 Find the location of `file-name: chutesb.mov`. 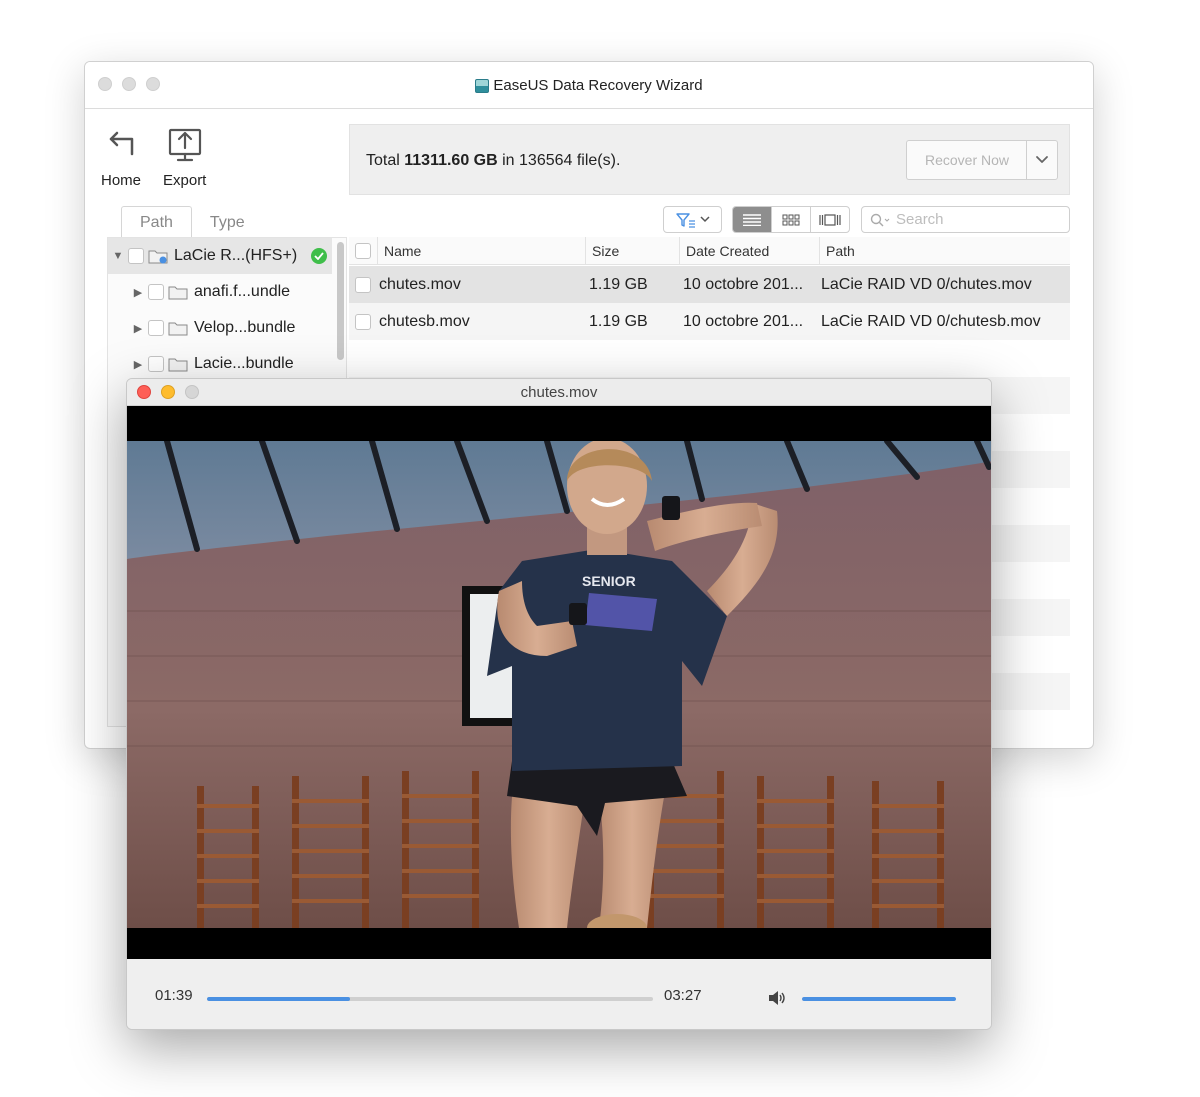

file-name: chutesb.mov is located at coordinates (424, 321).